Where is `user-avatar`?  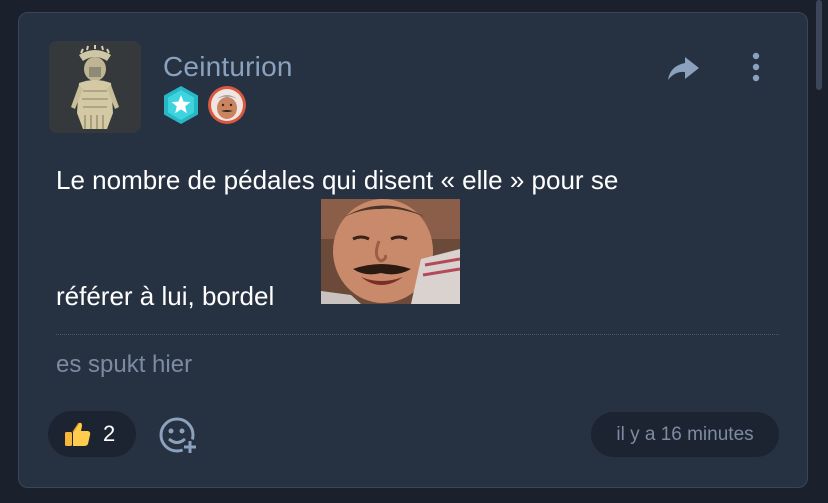
user-avatar is located at coordinates (95, 87).